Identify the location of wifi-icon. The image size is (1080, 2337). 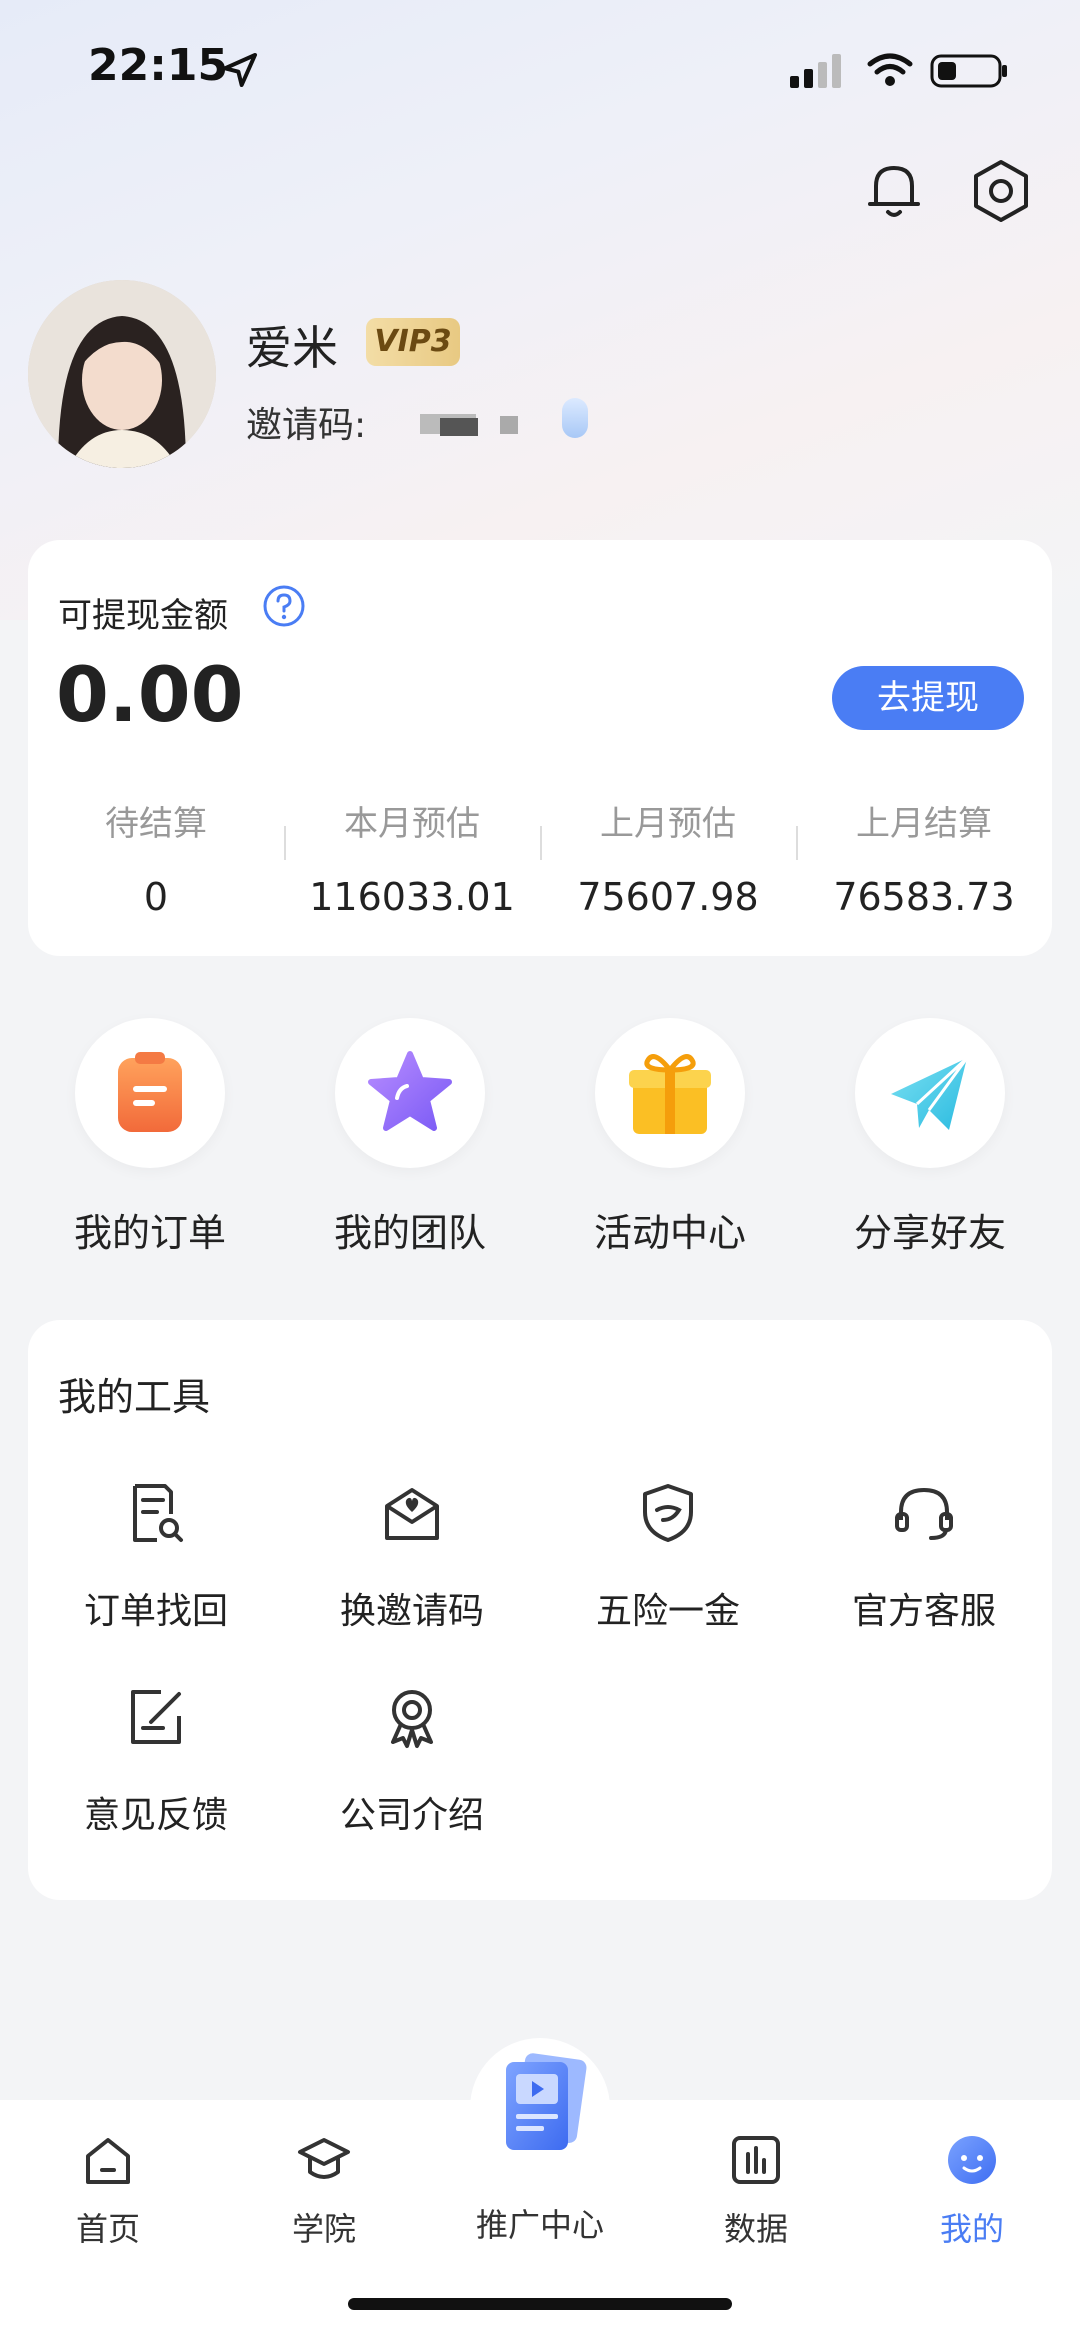
(890, 69).